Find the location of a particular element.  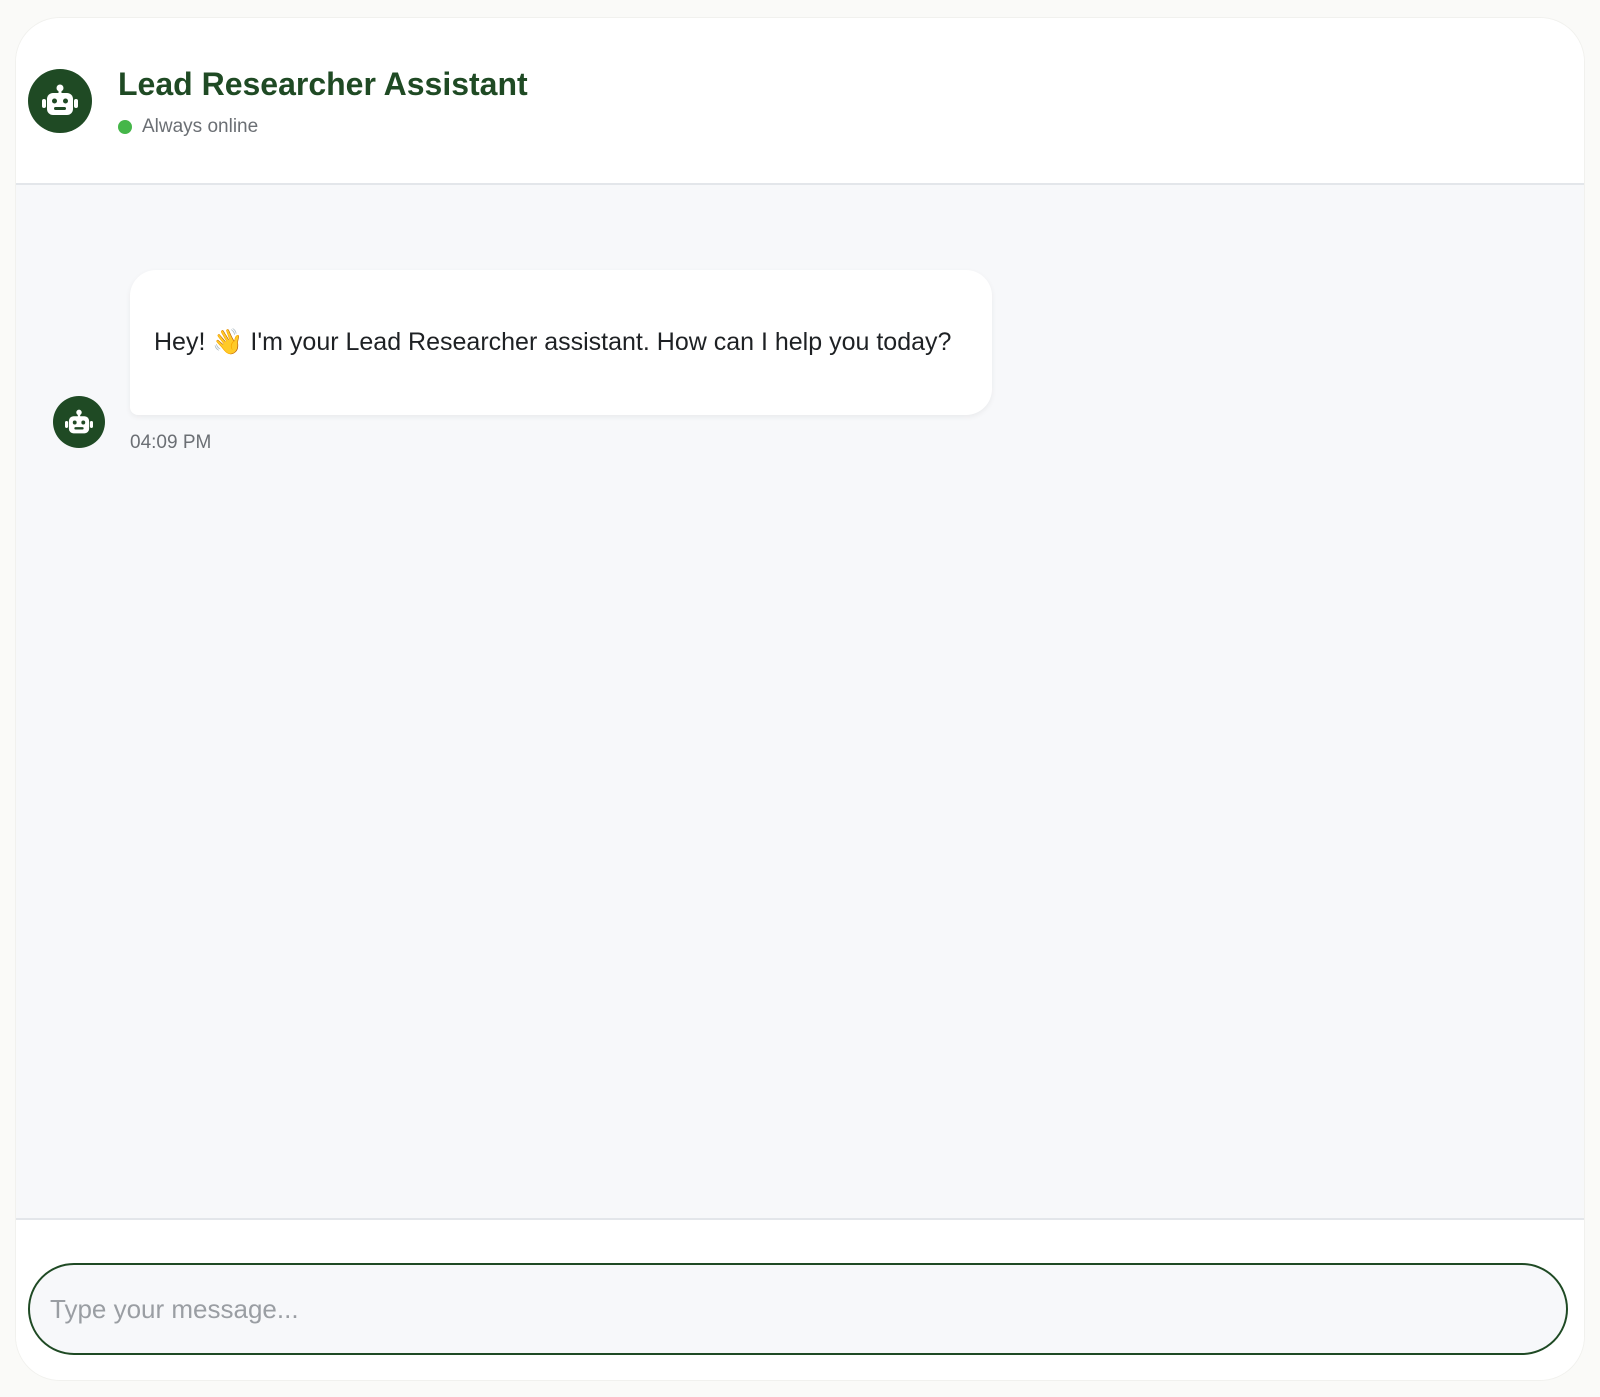

message-input is located at coordinates (795, 1309).